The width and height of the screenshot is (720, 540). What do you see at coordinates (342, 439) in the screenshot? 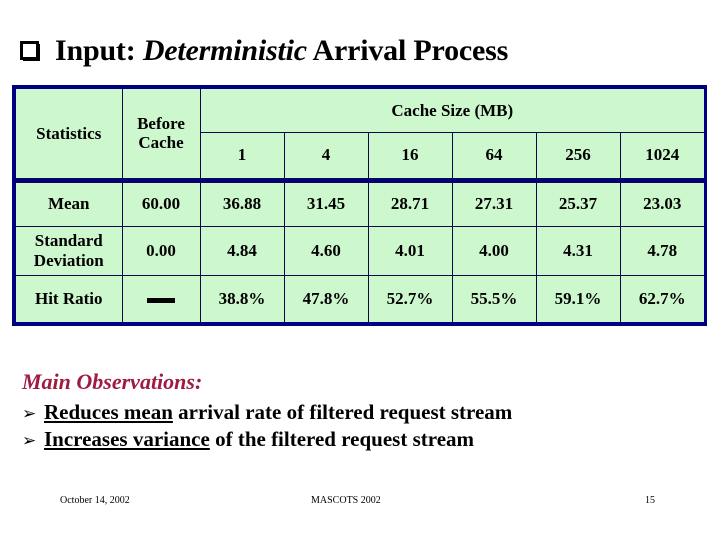
I see `observation-2-rest: of the filtered request stream` at bounding box center [342, 439].